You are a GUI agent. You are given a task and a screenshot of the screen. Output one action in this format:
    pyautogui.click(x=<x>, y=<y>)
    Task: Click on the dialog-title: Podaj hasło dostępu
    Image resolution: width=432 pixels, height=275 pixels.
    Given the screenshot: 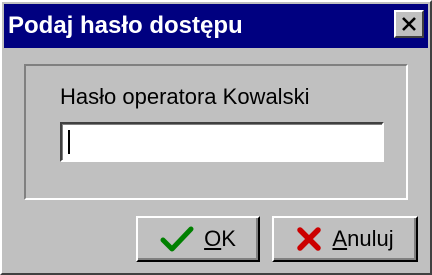 What is the action you would take?
    pyautogui.click(x=125, y=25)
    